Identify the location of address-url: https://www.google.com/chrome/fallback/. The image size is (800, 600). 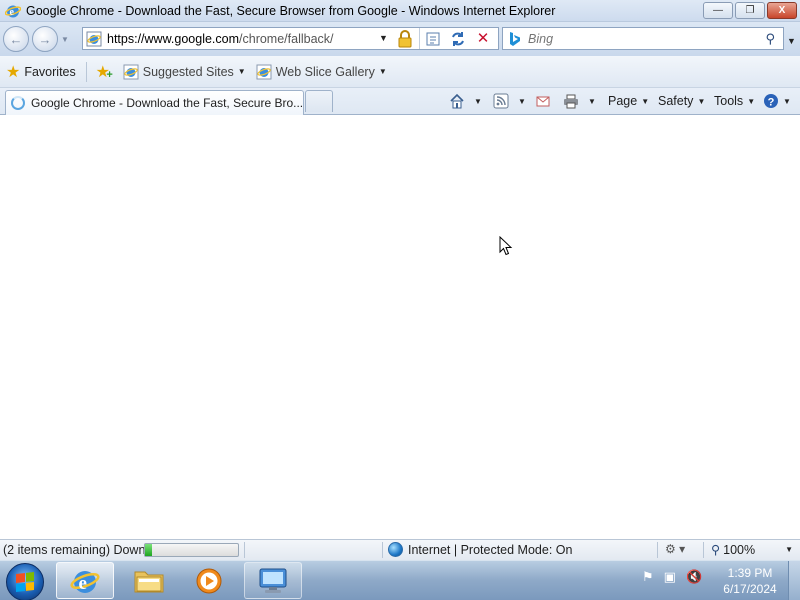
(220, 39).